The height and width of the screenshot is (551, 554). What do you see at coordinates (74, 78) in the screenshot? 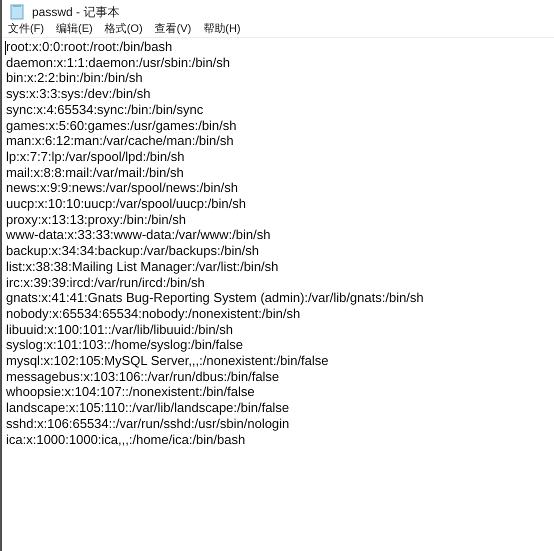
I see `text-line: bin:x:2:2:bin:/bin:/bin/sh` at bounding box center [74, 78].